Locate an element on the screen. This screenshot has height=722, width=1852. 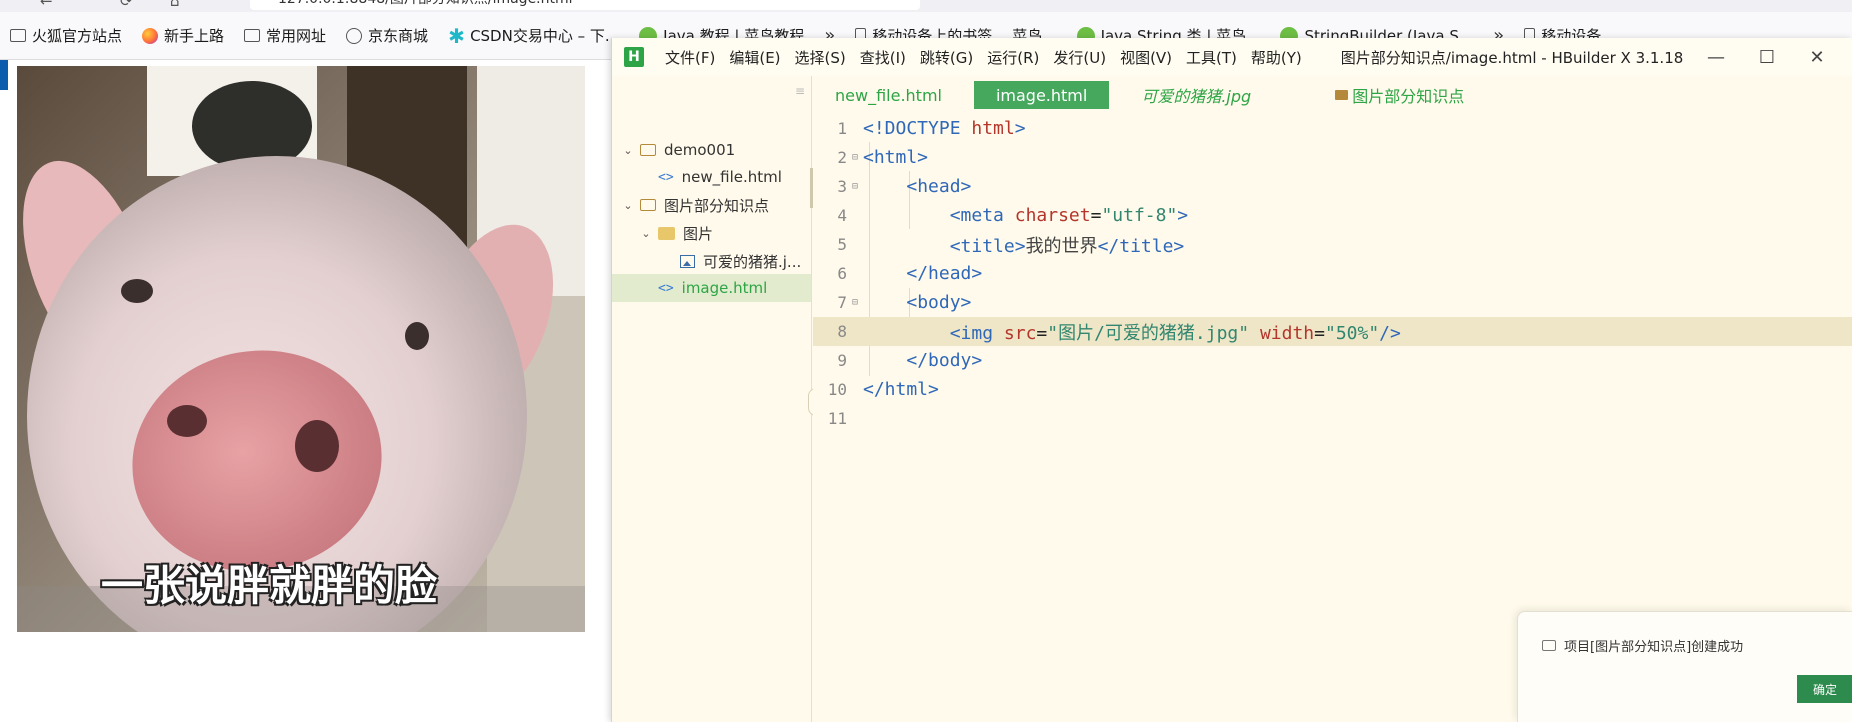
code-token: </html> is located at coordinates (901, 389).